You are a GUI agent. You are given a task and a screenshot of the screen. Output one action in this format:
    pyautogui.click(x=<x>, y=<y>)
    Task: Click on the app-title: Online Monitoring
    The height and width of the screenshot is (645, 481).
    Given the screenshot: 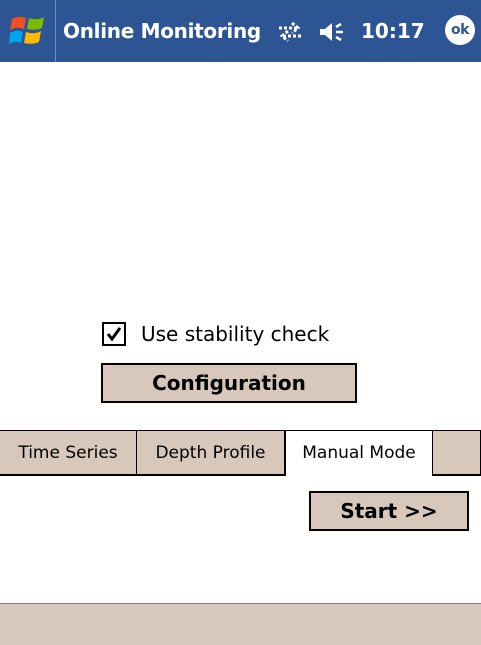 What is the action you would take?
    pyautogui.click(x=162, y=31)
    